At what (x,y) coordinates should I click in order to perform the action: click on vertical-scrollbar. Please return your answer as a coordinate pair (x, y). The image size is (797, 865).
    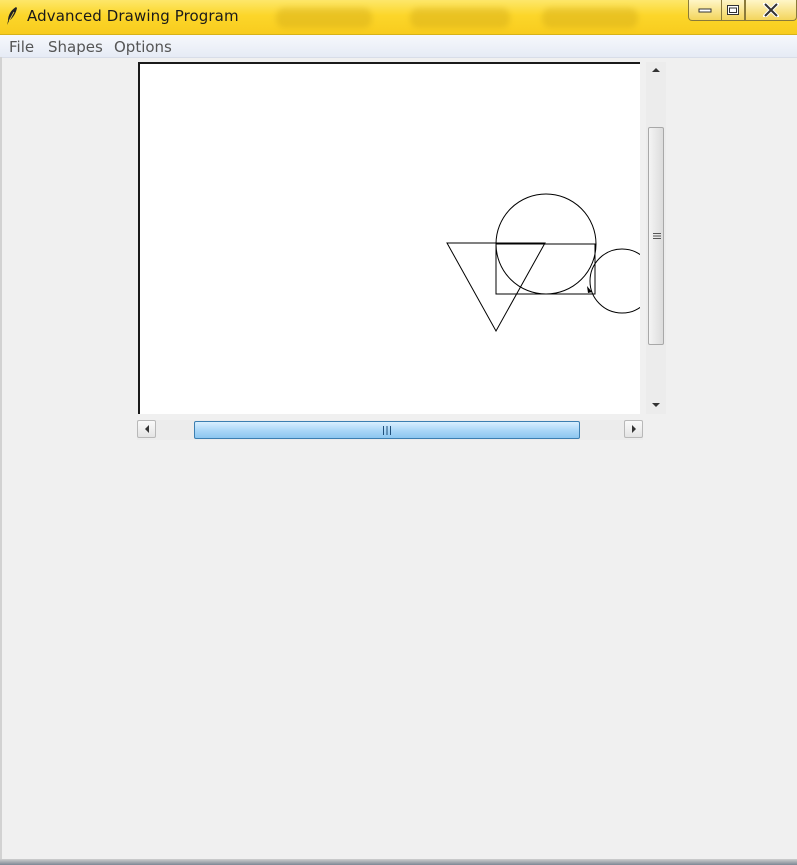
    Looking at the image, I should click on (656, 238).